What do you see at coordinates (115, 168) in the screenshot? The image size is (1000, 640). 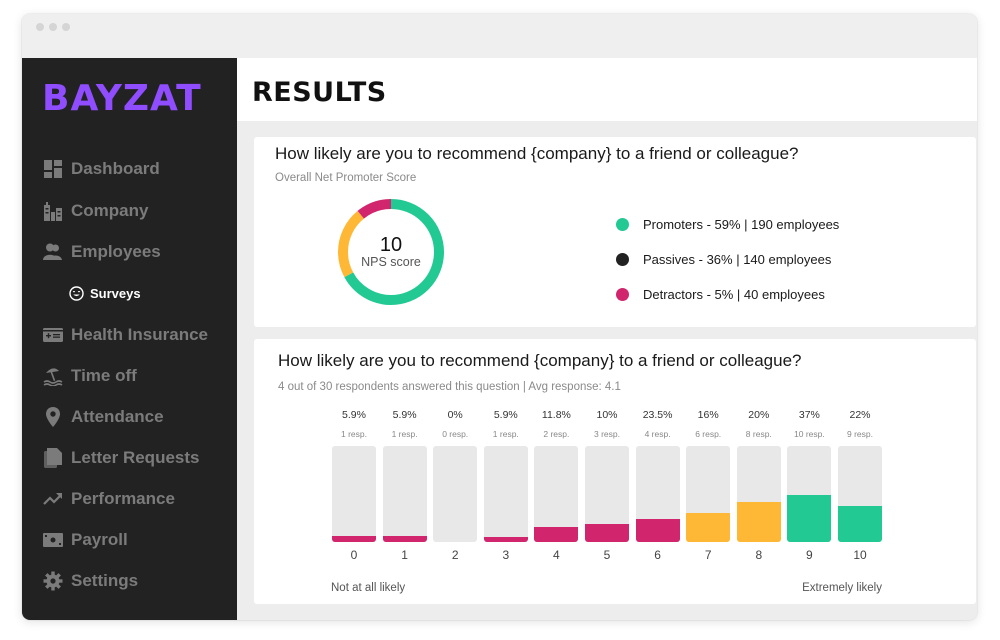 I see `sidebar-item-label: Dashboard` at bounding box center [115, 168].